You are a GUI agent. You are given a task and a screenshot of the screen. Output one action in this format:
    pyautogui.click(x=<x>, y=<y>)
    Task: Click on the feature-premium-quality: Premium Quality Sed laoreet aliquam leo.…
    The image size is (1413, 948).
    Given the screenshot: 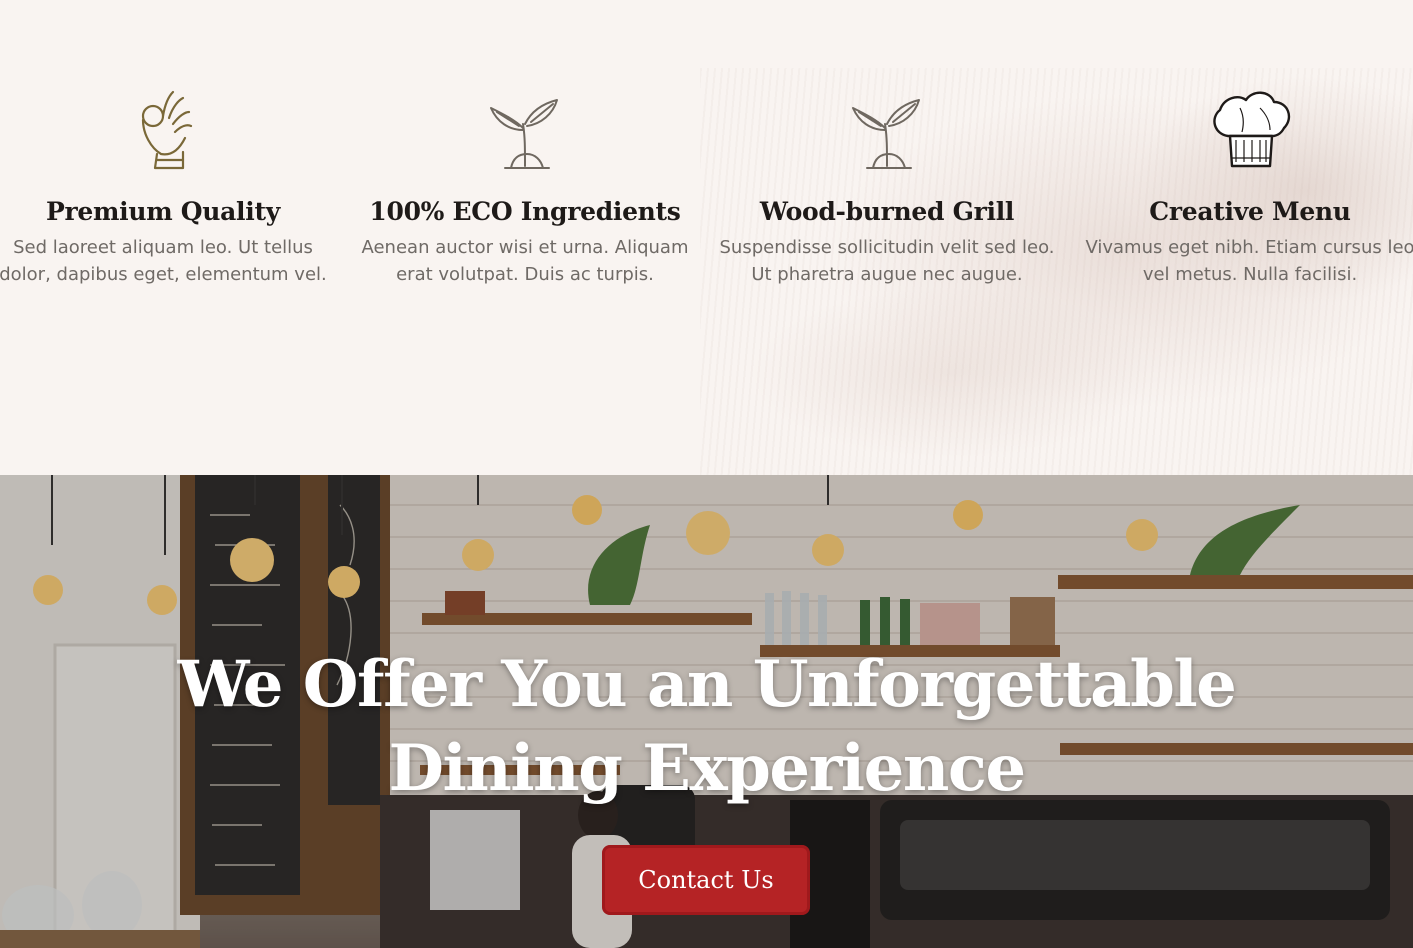 What is the action you would take?
    pyautogui.click(x=169, y=183)
    